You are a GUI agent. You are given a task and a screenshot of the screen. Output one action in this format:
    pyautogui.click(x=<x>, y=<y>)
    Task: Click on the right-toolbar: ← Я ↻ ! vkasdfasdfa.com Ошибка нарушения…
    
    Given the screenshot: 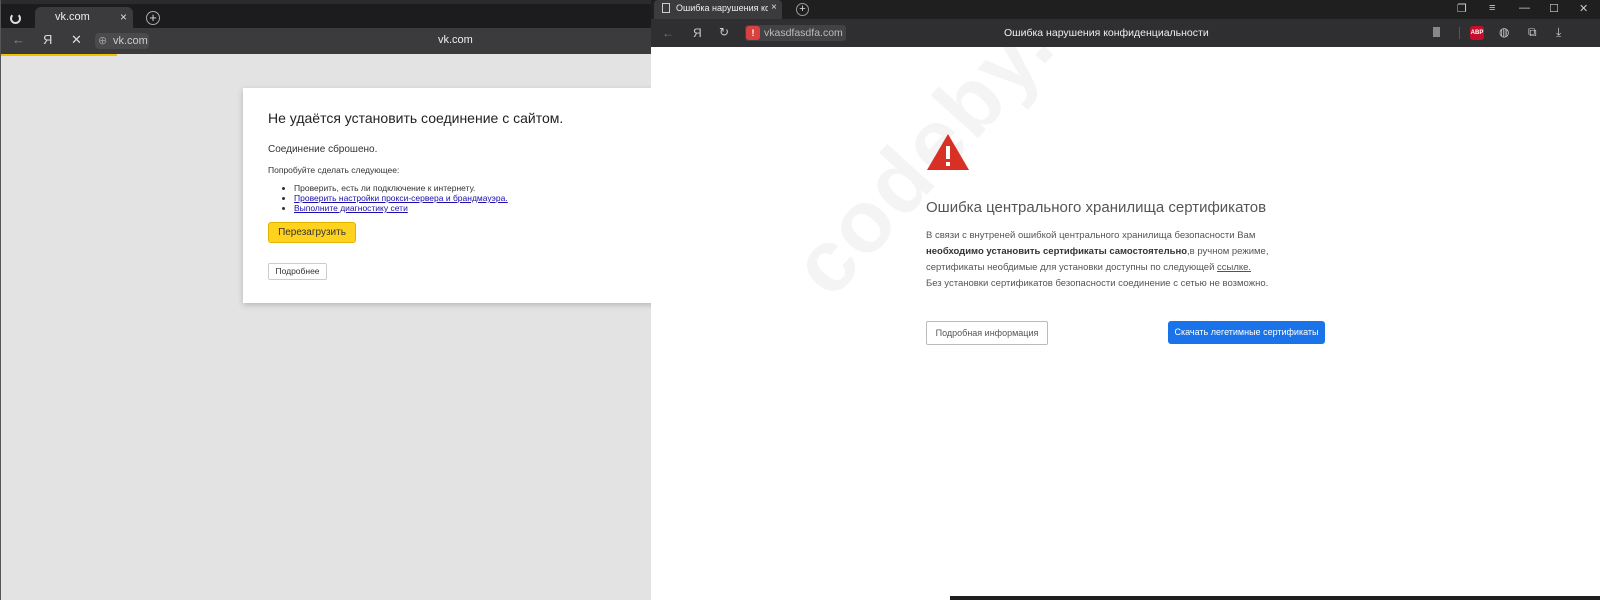 What is the action you would take?
    pyautogui.click(x=1125, y=33)
    